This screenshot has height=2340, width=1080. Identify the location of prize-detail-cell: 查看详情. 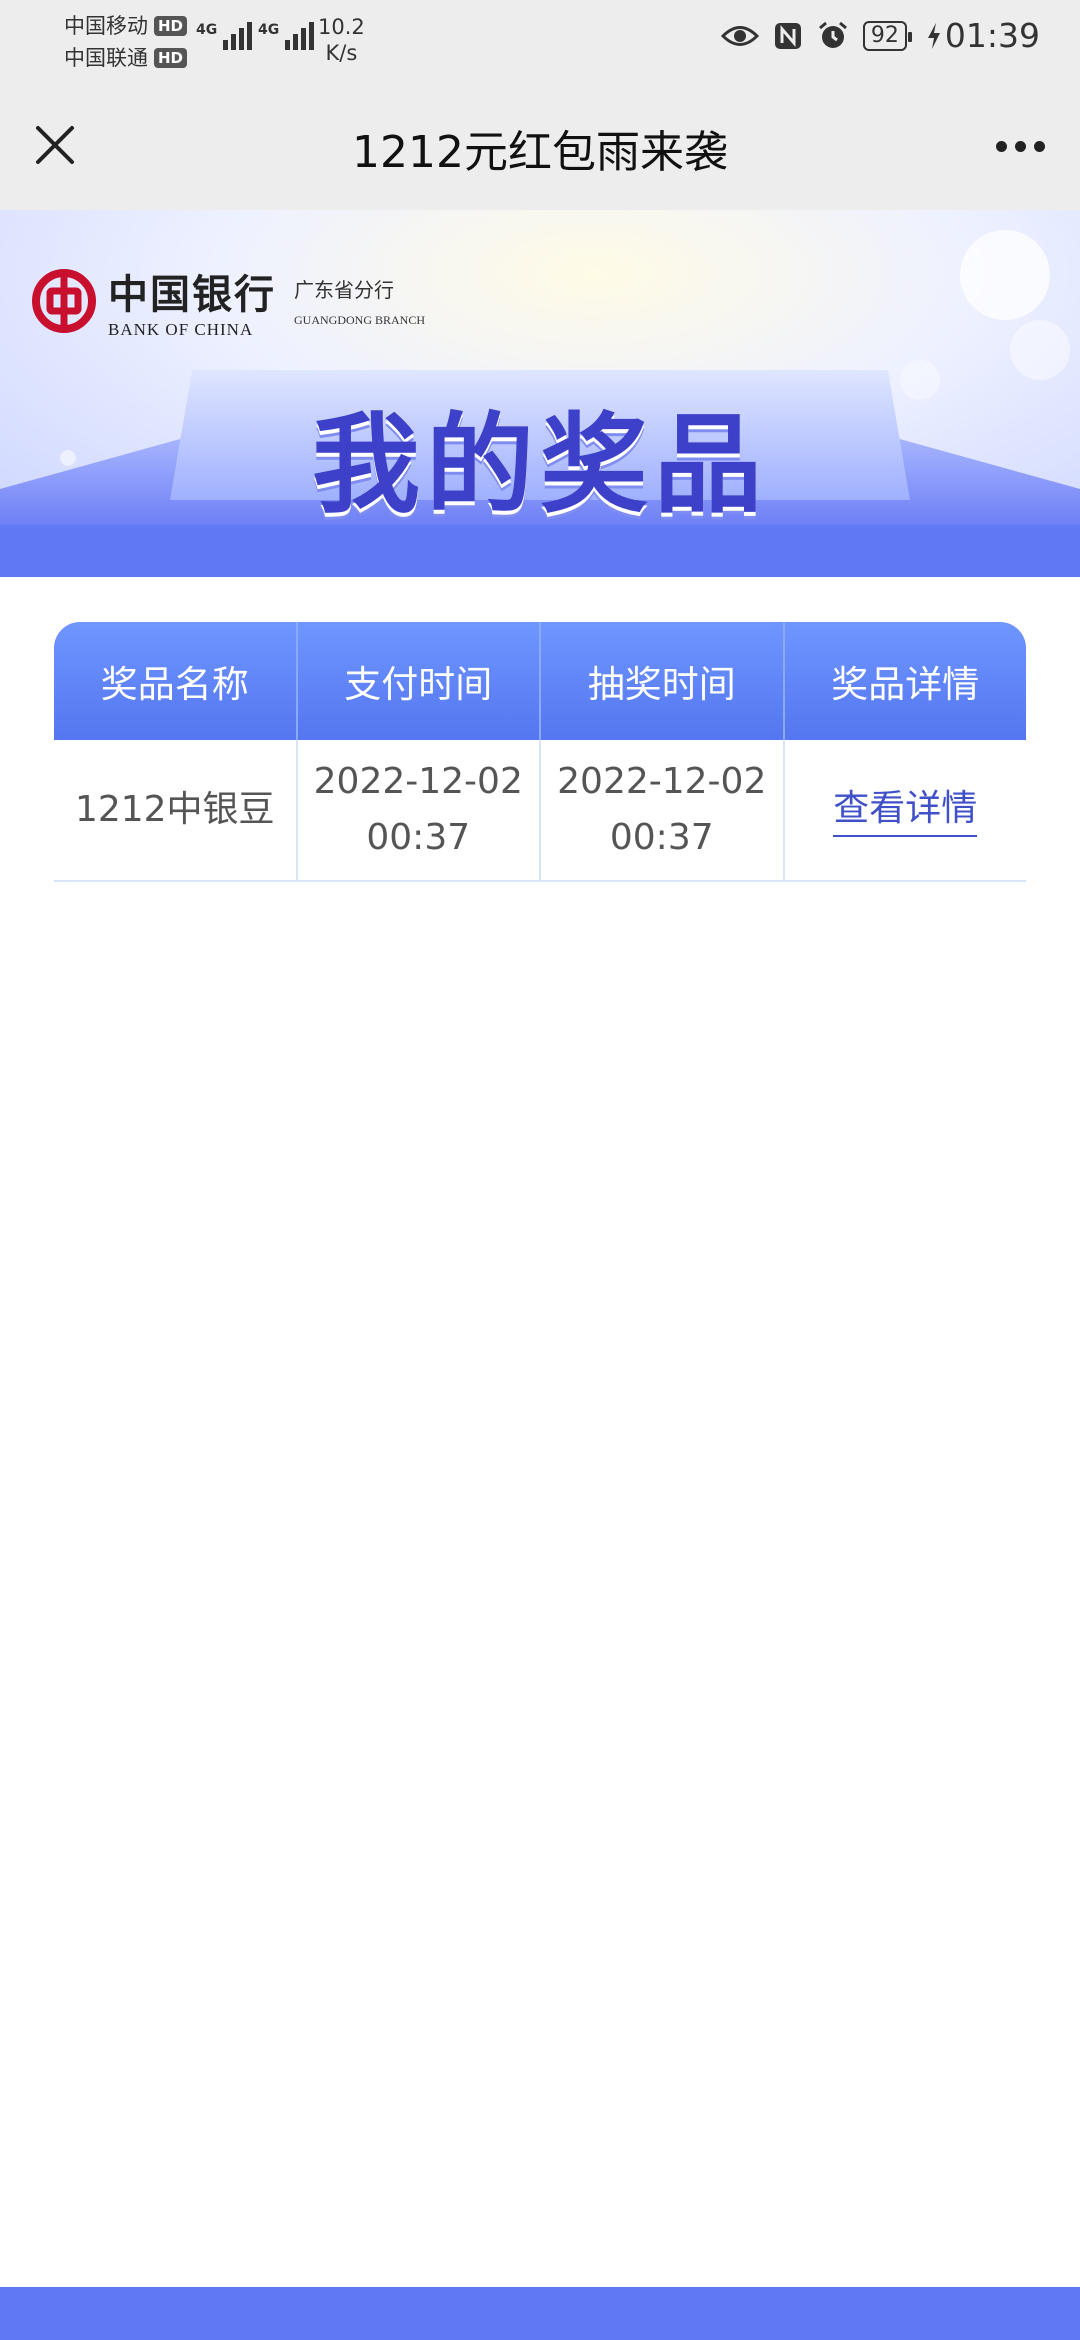
(906, 810).